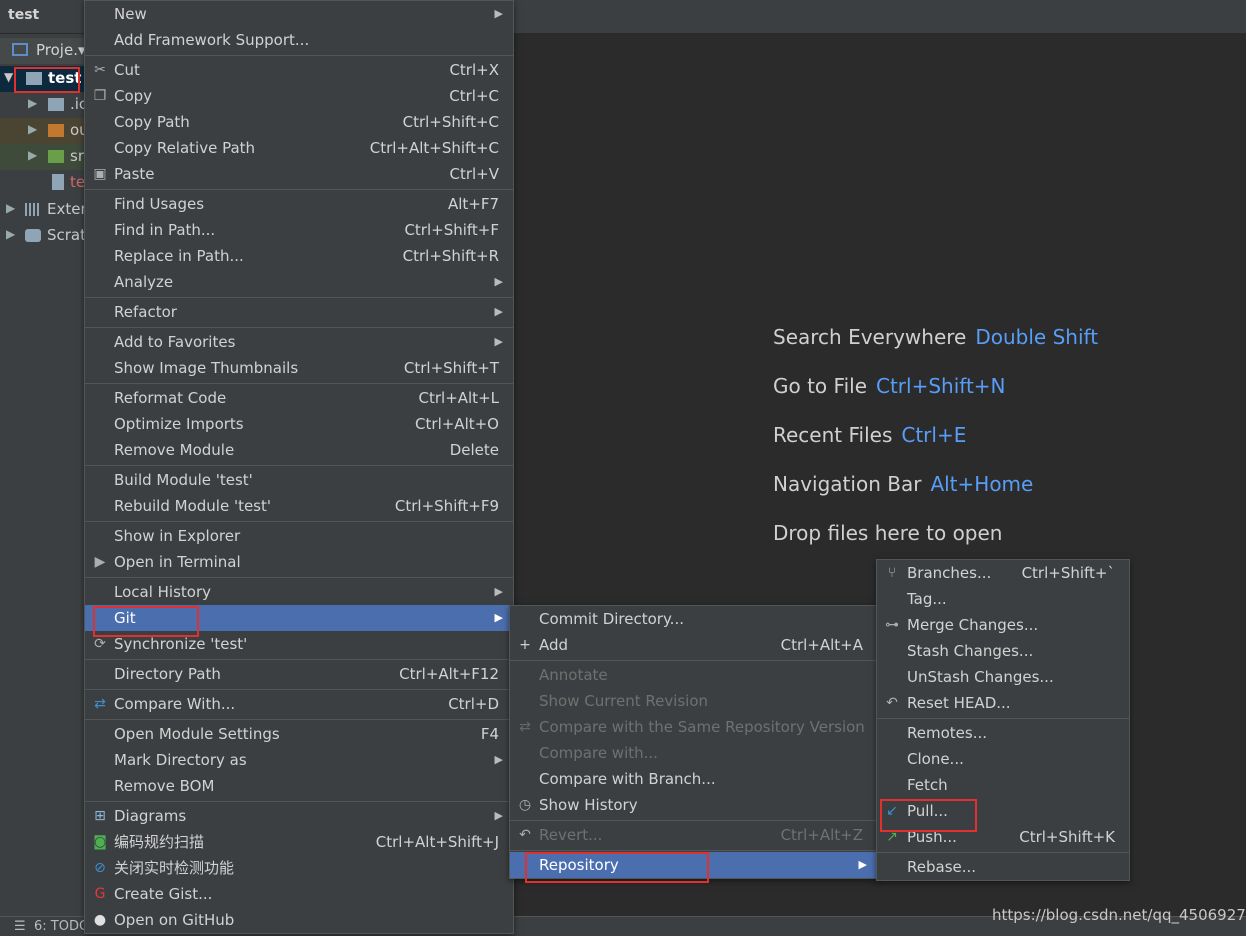 This screenshot has width=1246, height=936. What do you see at coordinates (573, 675) in the screenshot?
I see `menu-item-label: Annotate` at bounding box center [573, 675].